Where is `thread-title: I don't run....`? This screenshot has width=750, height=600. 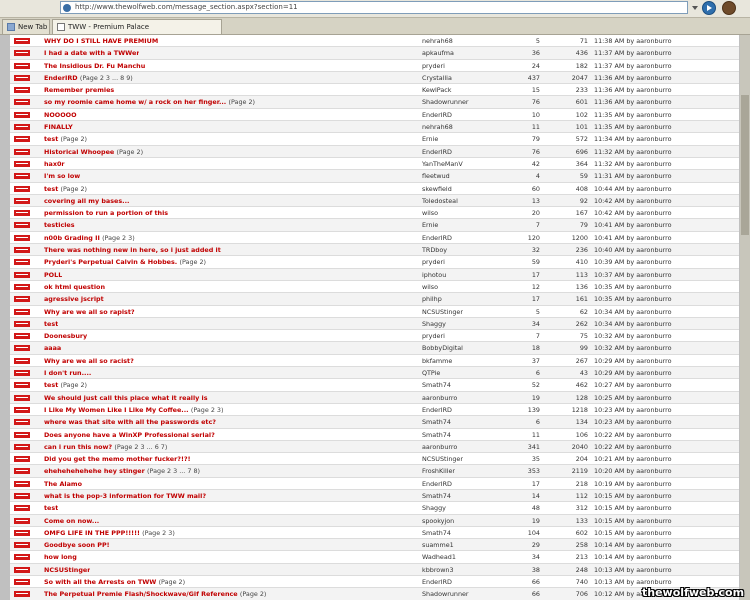 thread-title: I don't run.... is located at coordinates (67, 373).